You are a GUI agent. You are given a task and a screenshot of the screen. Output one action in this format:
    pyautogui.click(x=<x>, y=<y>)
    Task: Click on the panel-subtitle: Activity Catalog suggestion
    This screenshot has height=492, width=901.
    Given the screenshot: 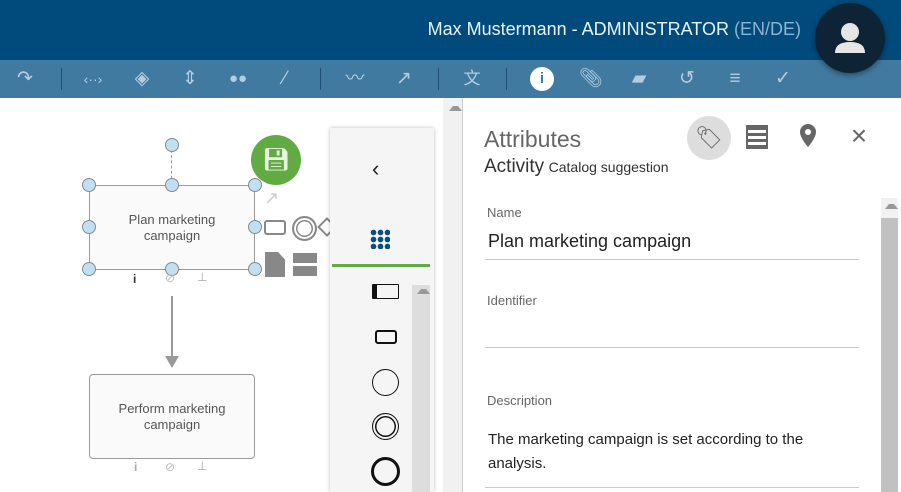 What is the action you would take?
    pyautogui.click(x=576, y=167)
    